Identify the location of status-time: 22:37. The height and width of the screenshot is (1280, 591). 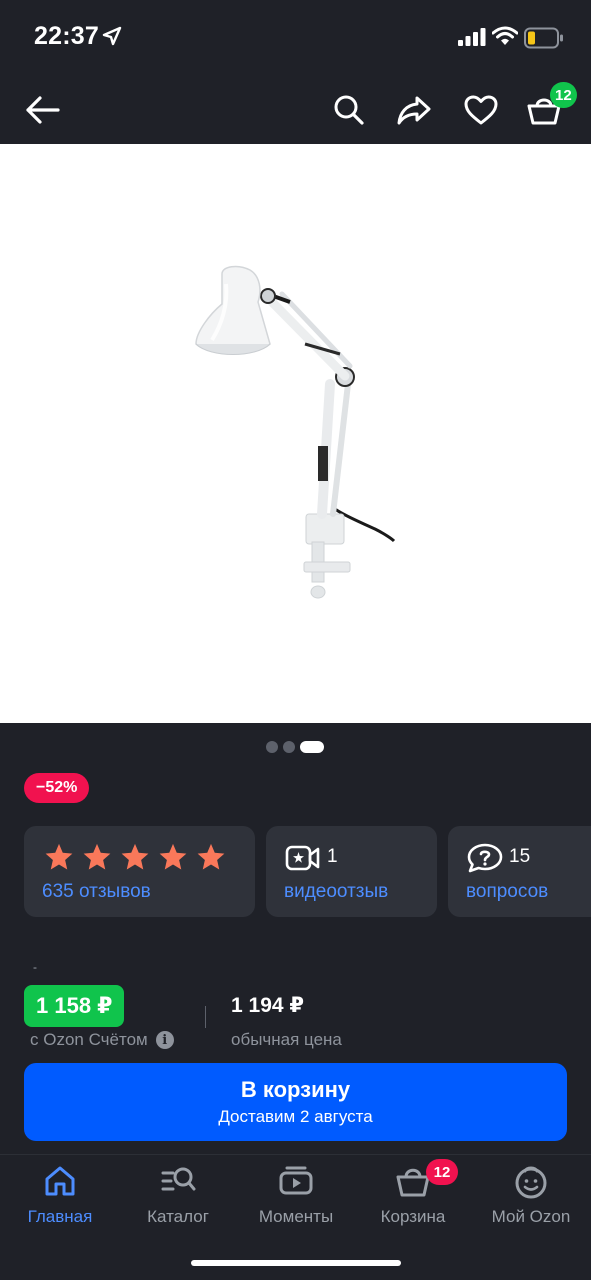
(66, 36).